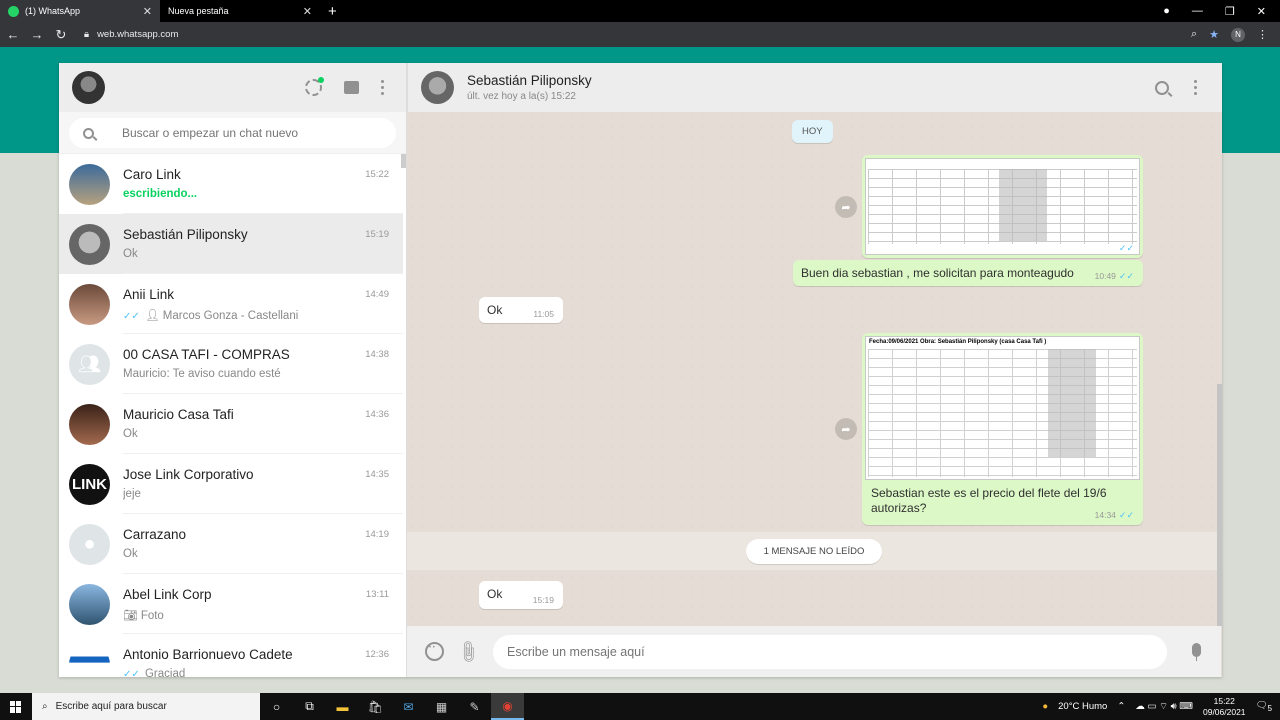  Describe the element at coordinates (1214, 34) in the screenshot. I see `bookmark-star-icon: ★` at that location.